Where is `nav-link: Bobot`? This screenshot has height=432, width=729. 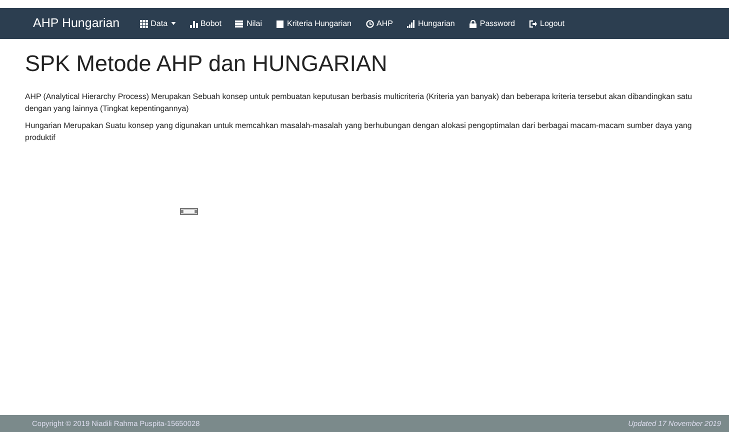 nav-link: Bobot is located at coordinates (206, 24).